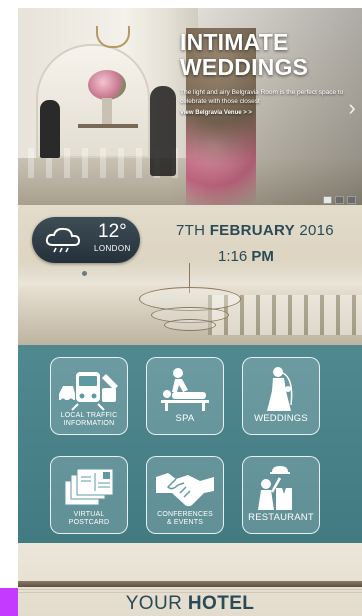 This screenshot has height=616, width=362. What do you see at coordinates (234, 42) in the screenshot?
I see `hero-title-line: INTIMATE` at bounding box center [234, 42].